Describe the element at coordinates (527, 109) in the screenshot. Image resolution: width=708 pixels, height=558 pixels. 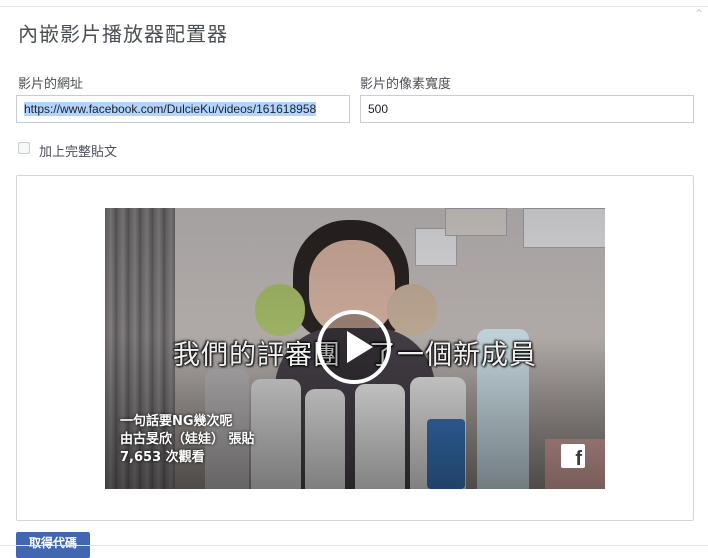
I see `video-width-input: 500` at that location.